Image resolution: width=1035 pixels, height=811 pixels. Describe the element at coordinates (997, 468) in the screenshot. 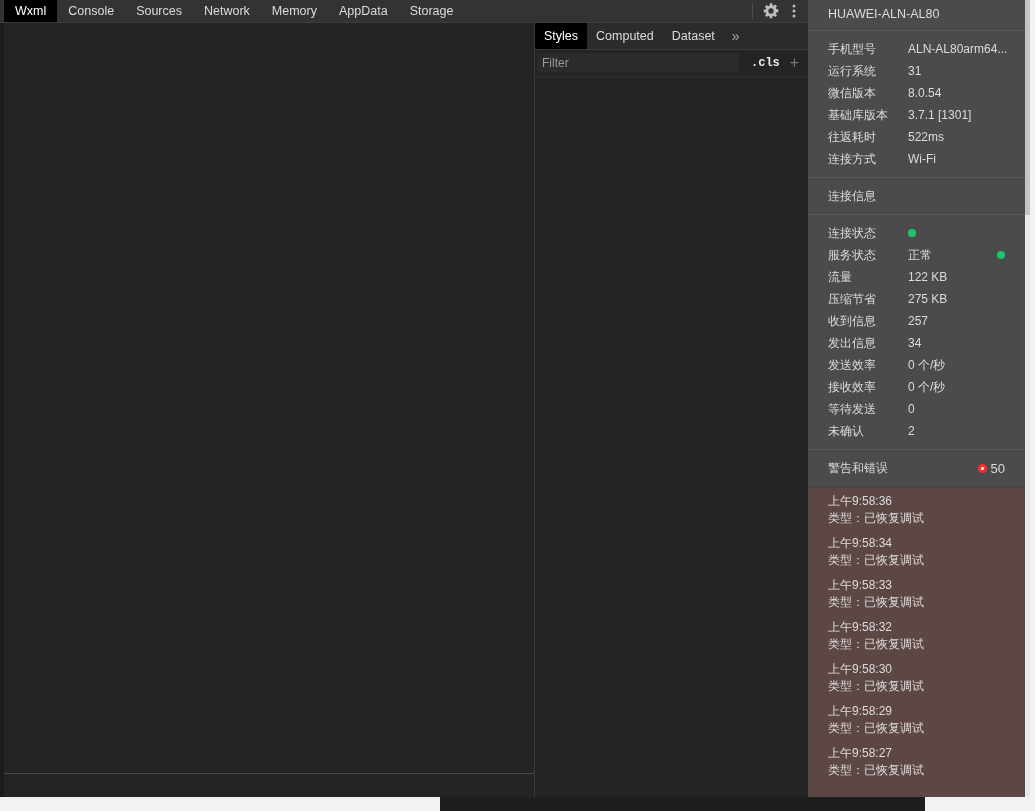

I see `warning-count: 50` at that location.